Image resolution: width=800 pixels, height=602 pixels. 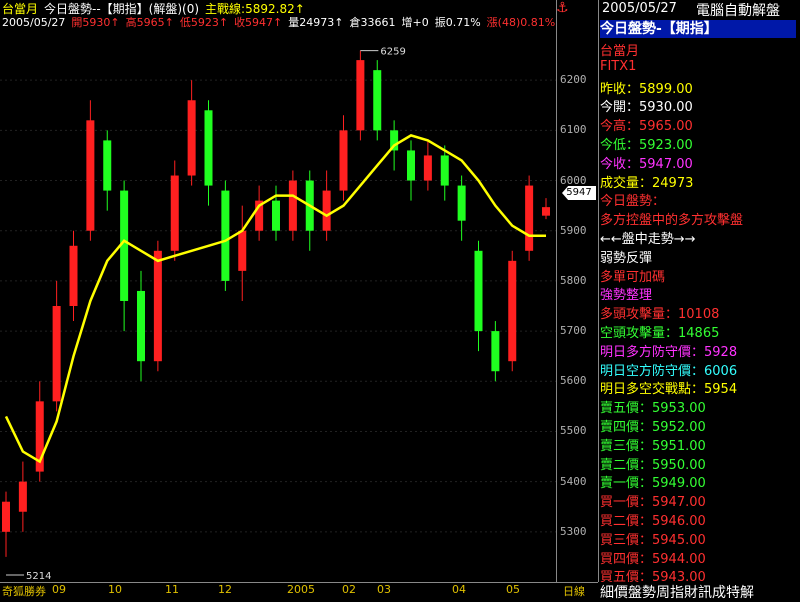 What do you see at coordinates (653, 427) in the screenshot?
I see `panel-line-20: 賣四價：5952.00` at bounding box center [653, 427].